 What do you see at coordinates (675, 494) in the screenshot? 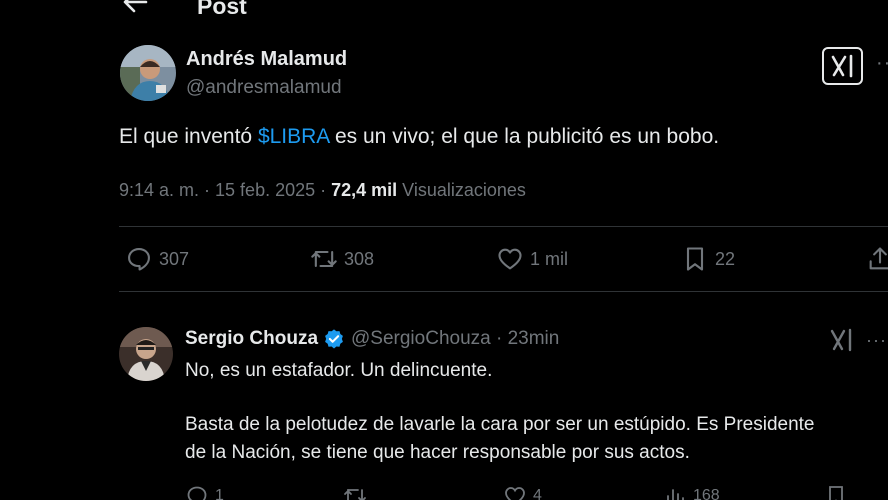
I see `analytics-icon` at bounding box center [675, 494].